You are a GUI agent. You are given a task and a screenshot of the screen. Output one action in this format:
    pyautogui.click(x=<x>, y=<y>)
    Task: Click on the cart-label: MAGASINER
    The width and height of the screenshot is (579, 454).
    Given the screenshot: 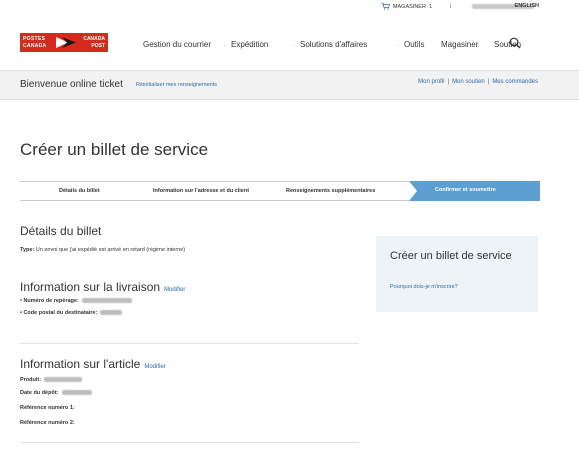 What is the action you would take?
    pyautogui.click(x=409, y=6)
    